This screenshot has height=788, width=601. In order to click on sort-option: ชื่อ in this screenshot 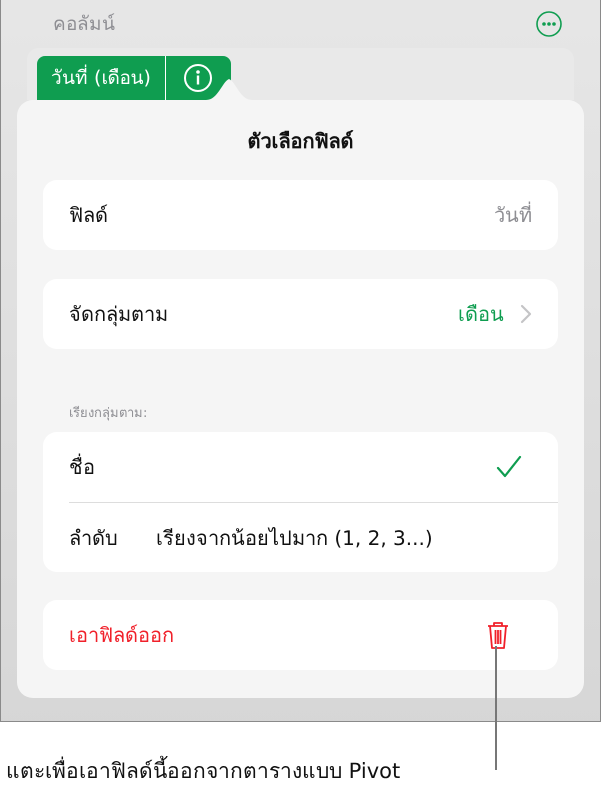, I will do `click(300, 467)`.